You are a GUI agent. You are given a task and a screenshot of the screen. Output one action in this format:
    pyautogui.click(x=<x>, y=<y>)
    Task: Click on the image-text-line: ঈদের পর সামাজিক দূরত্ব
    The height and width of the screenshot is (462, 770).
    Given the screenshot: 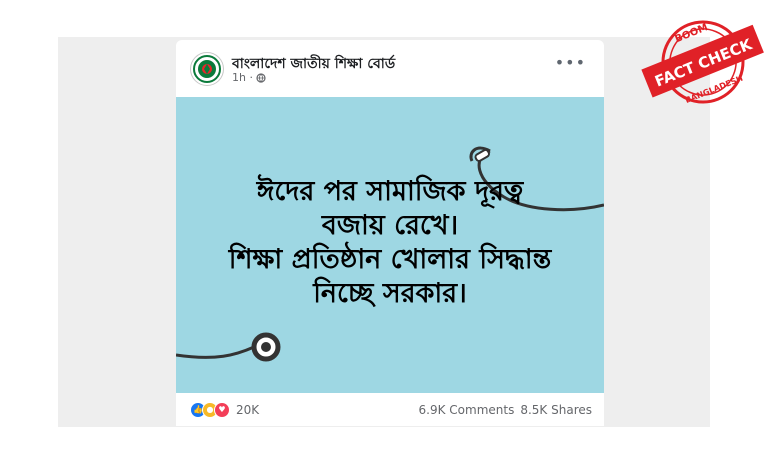 What is the action you would take?
    pyautogui.click(x=390, y=191)
    